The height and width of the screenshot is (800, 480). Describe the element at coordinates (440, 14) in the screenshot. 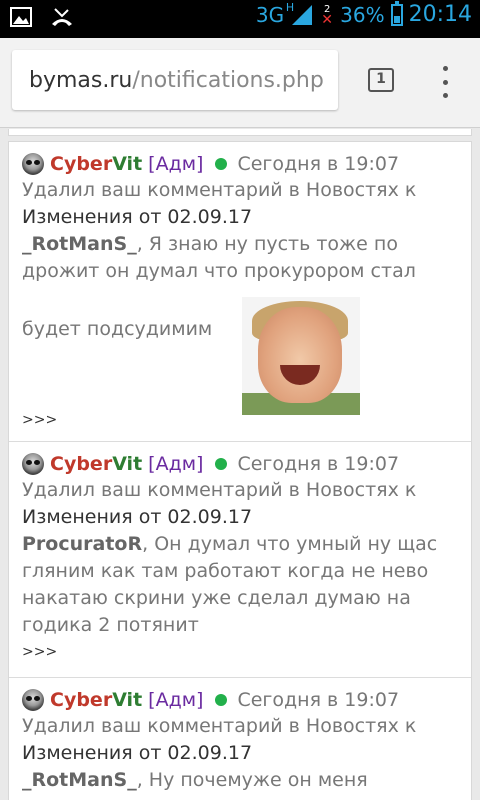

I see `clock: 20:14` at that location.